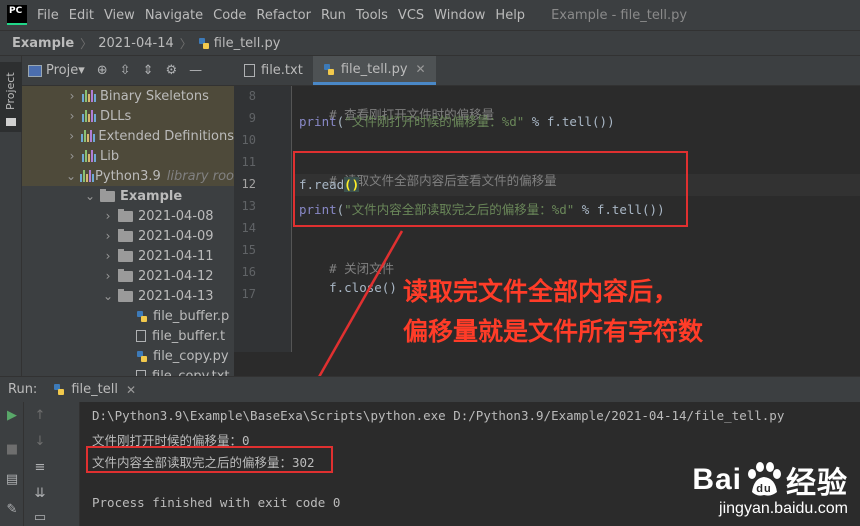  I want to click on menu-navigate: Navigate, so click(174, 15).